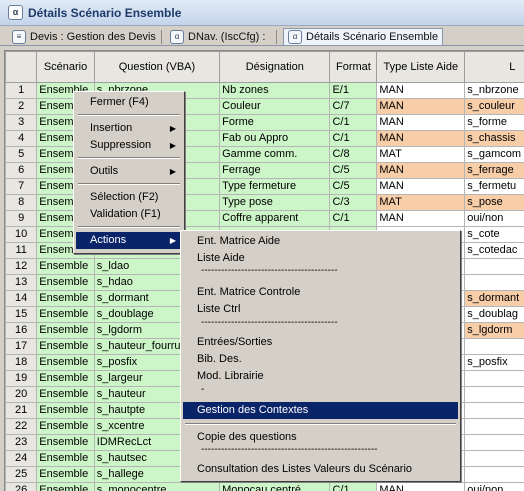  What do you see at coordinates (21, 395) in the screenshot?
I see `row-number: 20` at bounding box center [21, 395].